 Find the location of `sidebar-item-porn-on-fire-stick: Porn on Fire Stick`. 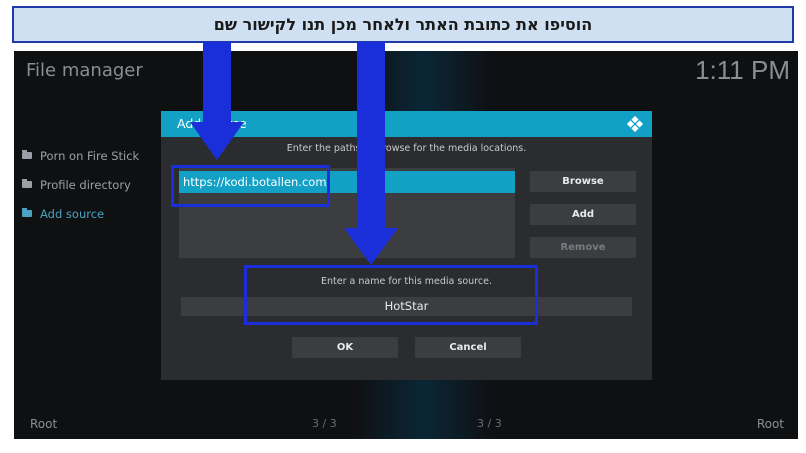

sidebar-item-porn-on-fire-stick: Porn on Fire Stick is located at coordinates (80, 155).